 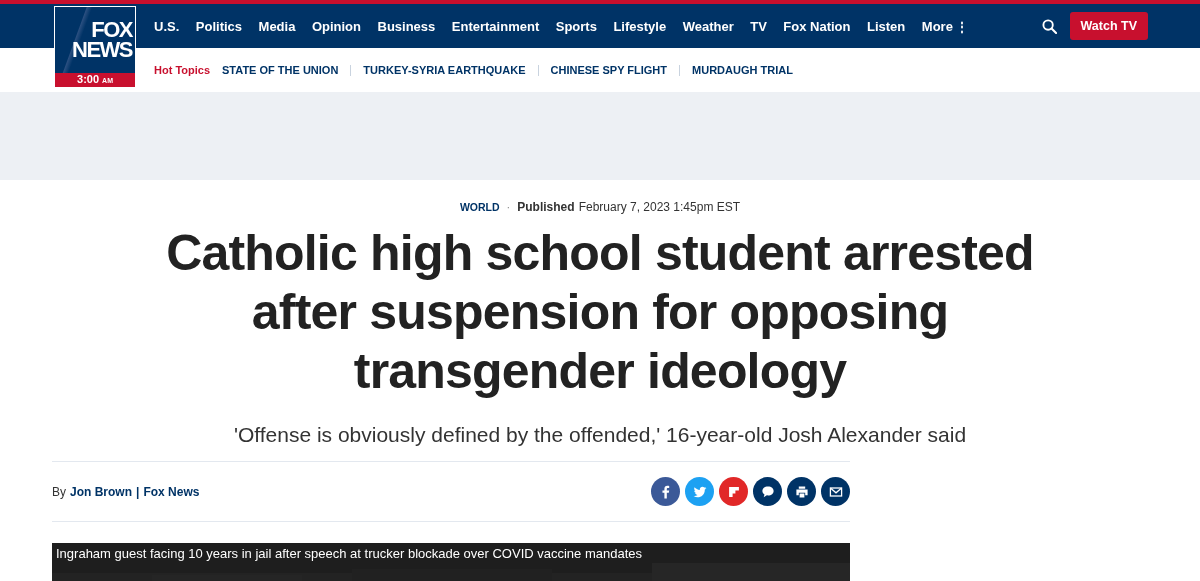 I want to click on section-link: WORLD, so click(x=479, y=207).